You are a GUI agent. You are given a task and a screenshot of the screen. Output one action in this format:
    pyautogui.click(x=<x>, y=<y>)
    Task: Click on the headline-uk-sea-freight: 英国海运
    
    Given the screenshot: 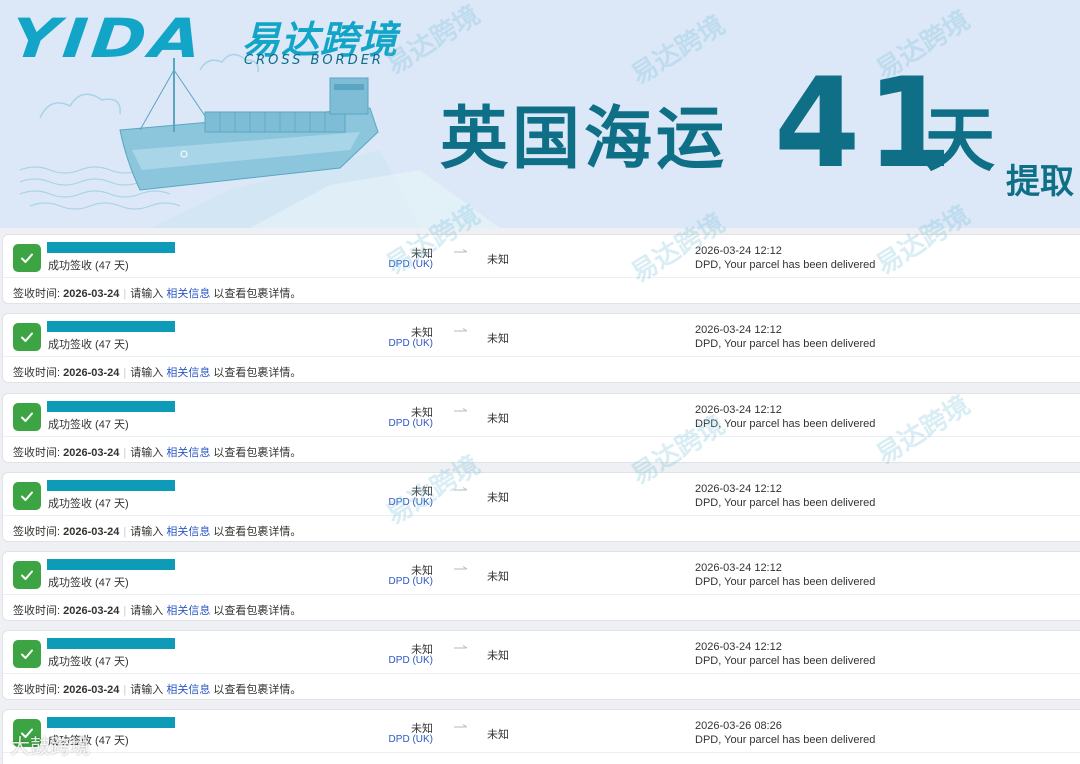 What is the action you would take?
    pyautogui.click(x=584, y=139)
    